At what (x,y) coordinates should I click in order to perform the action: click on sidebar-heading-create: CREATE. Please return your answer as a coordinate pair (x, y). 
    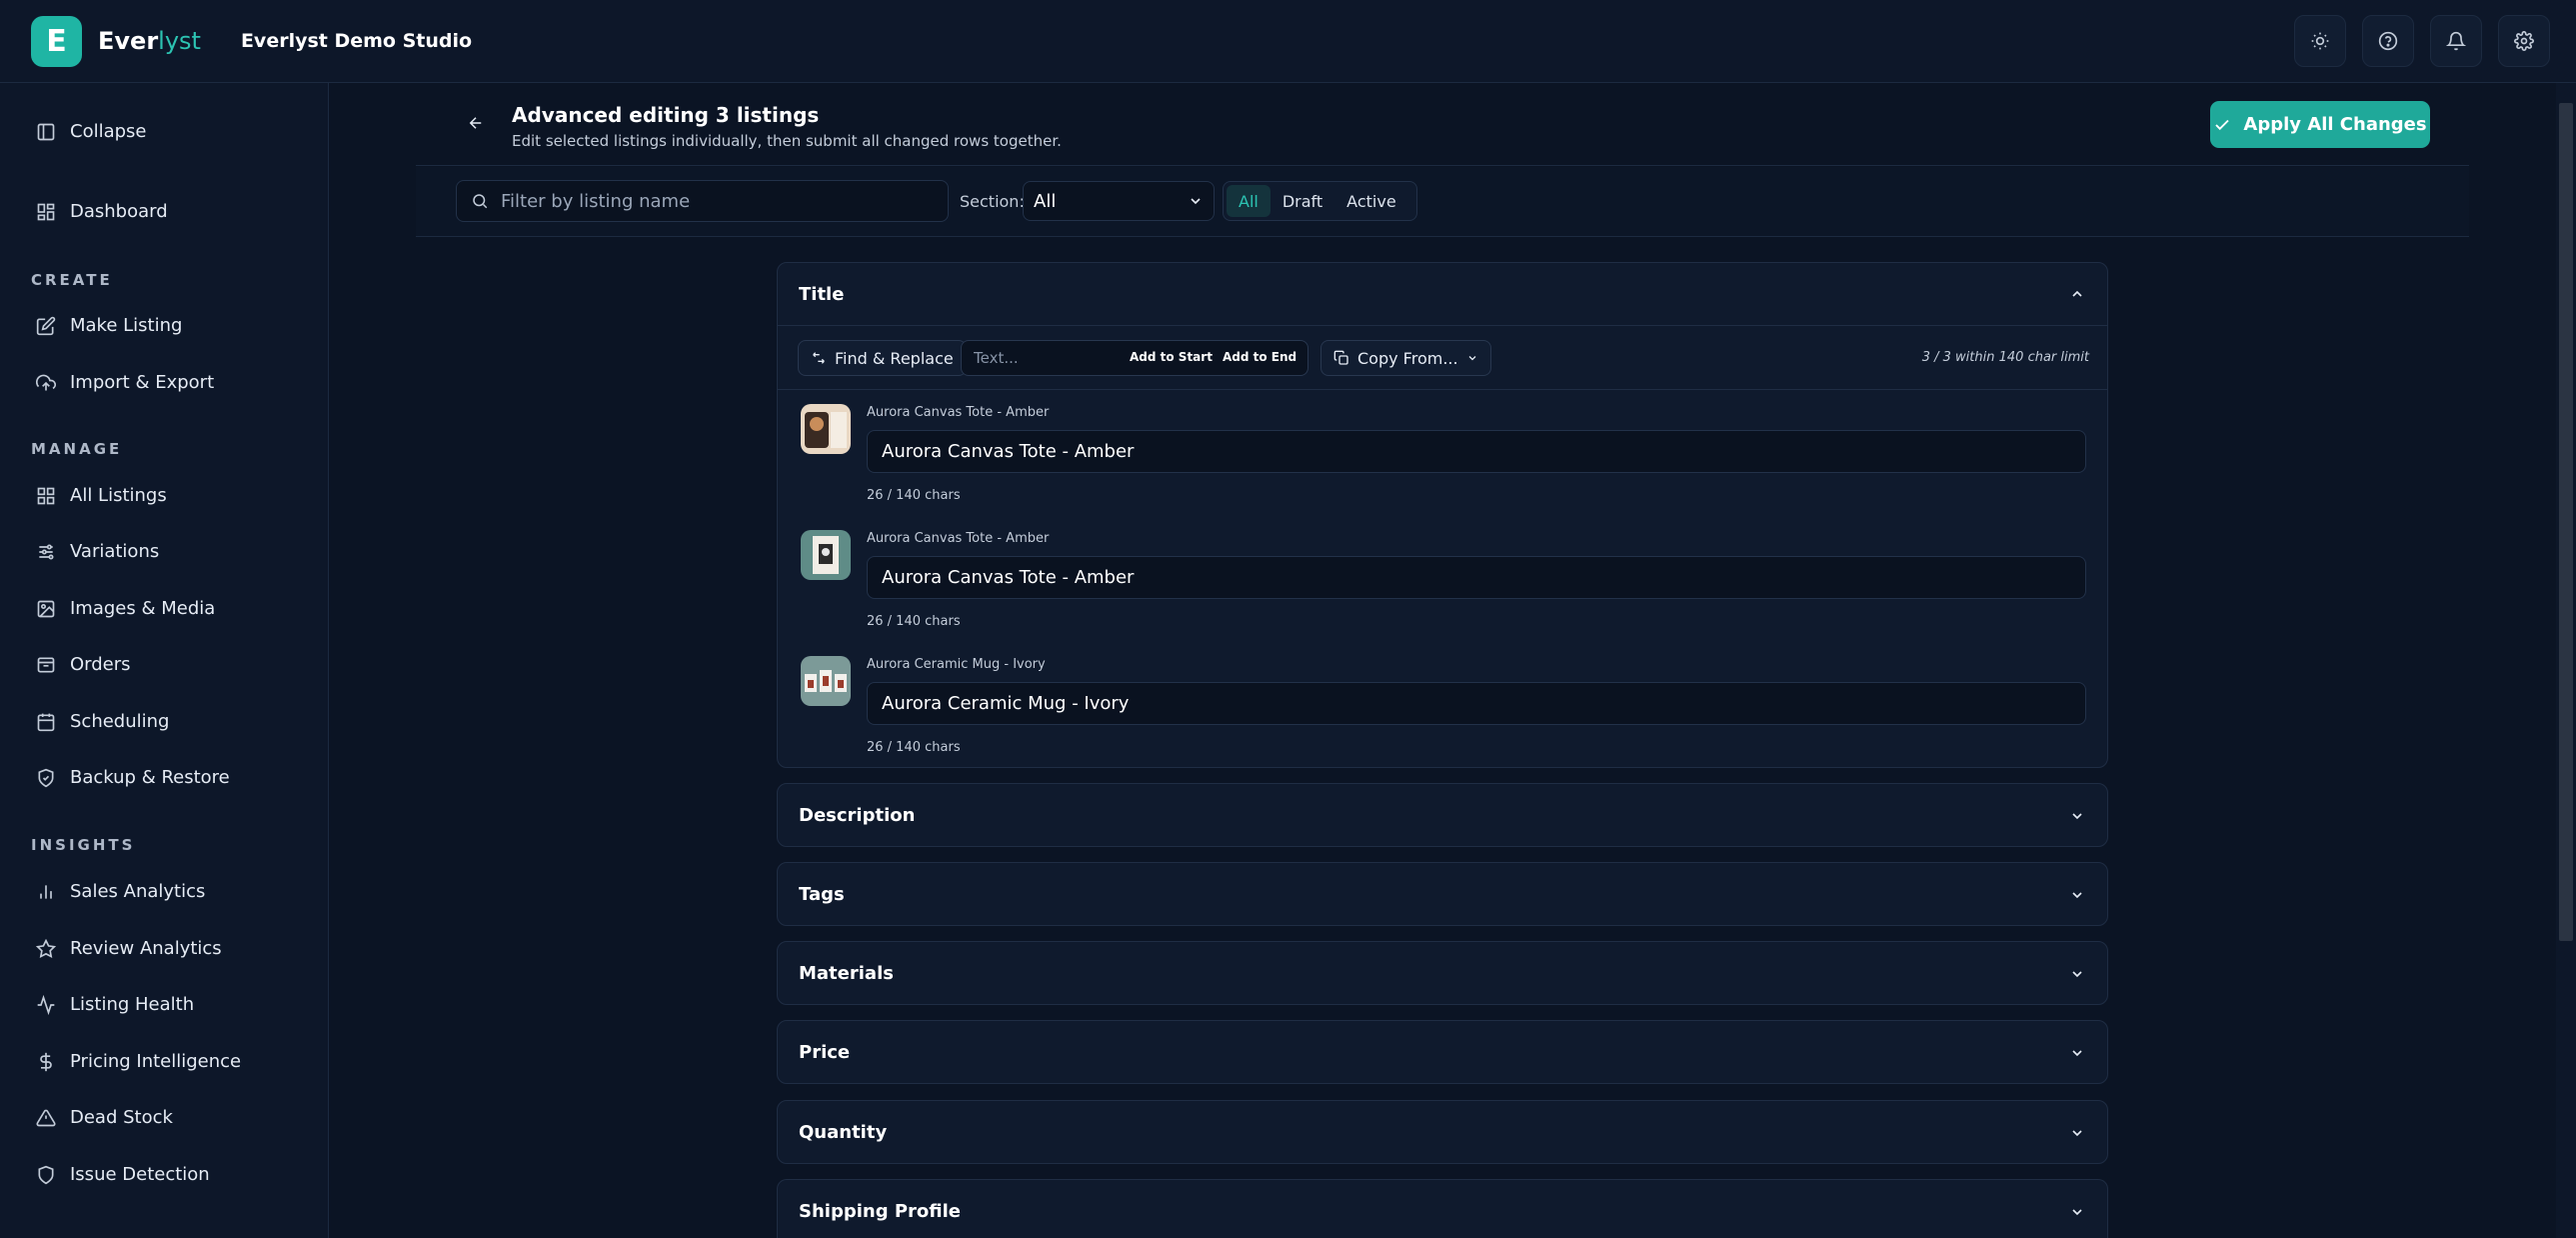
    Looking at the image, I should click on (72, 280).